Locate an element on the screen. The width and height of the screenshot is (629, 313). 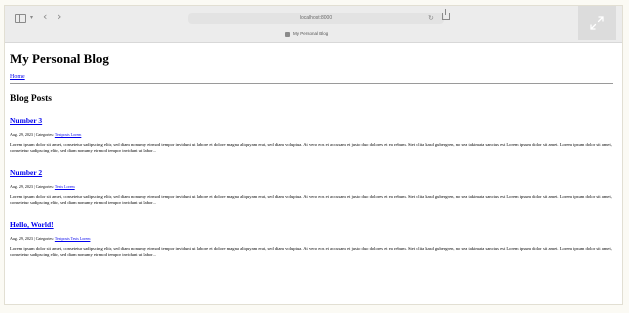
browser-toolbar: ▾ ‹ › localhost:8000 ↻ My Personal Blog is located at coordinates (313, 24).